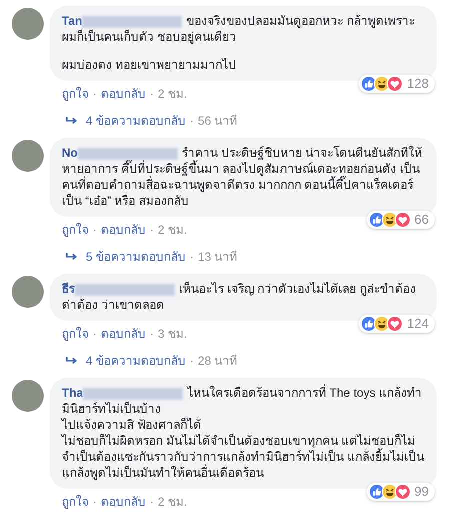  What do you see at coordinates (68, 289) in the screenshot?
I see `commenter-name: ธีร` at bounding box center [68, 289].